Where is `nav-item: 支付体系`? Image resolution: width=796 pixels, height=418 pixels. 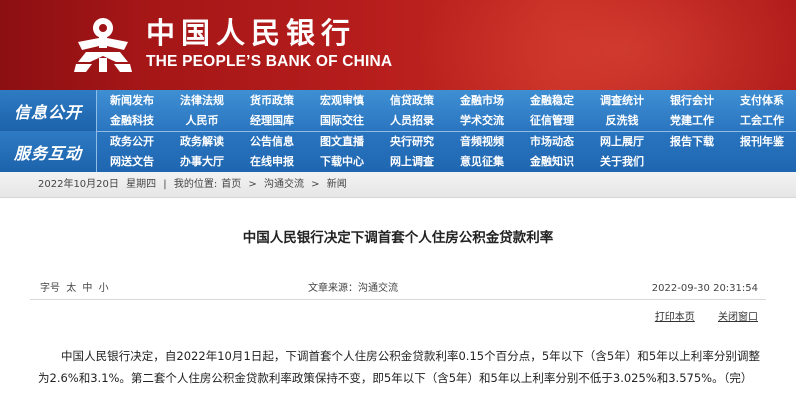
nav-item: 支付体系 is located at coordinates (761, 101).